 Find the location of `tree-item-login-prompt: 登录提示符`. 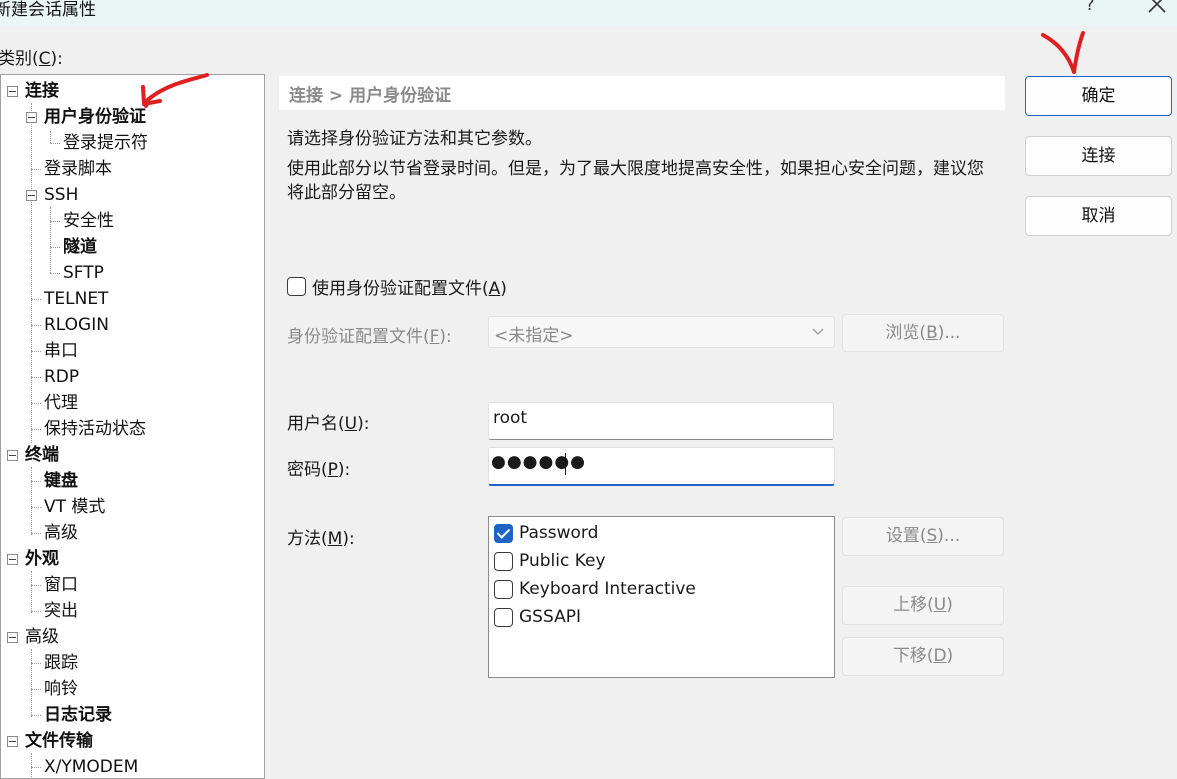

tree-item-login-prompt: 登录提示符 is located at coordinates (105, 143).